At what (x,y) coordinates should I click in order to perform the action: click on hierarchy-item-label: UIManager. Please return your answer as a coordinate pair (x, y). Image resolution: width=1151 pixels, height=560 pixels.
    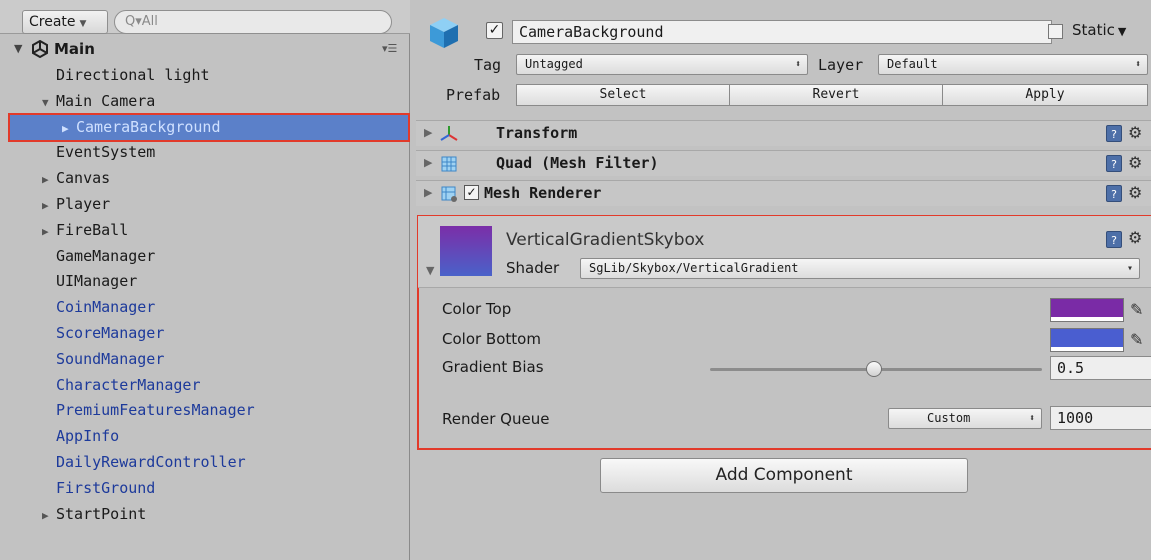
    Looking at the image, I should click on (97, 281).